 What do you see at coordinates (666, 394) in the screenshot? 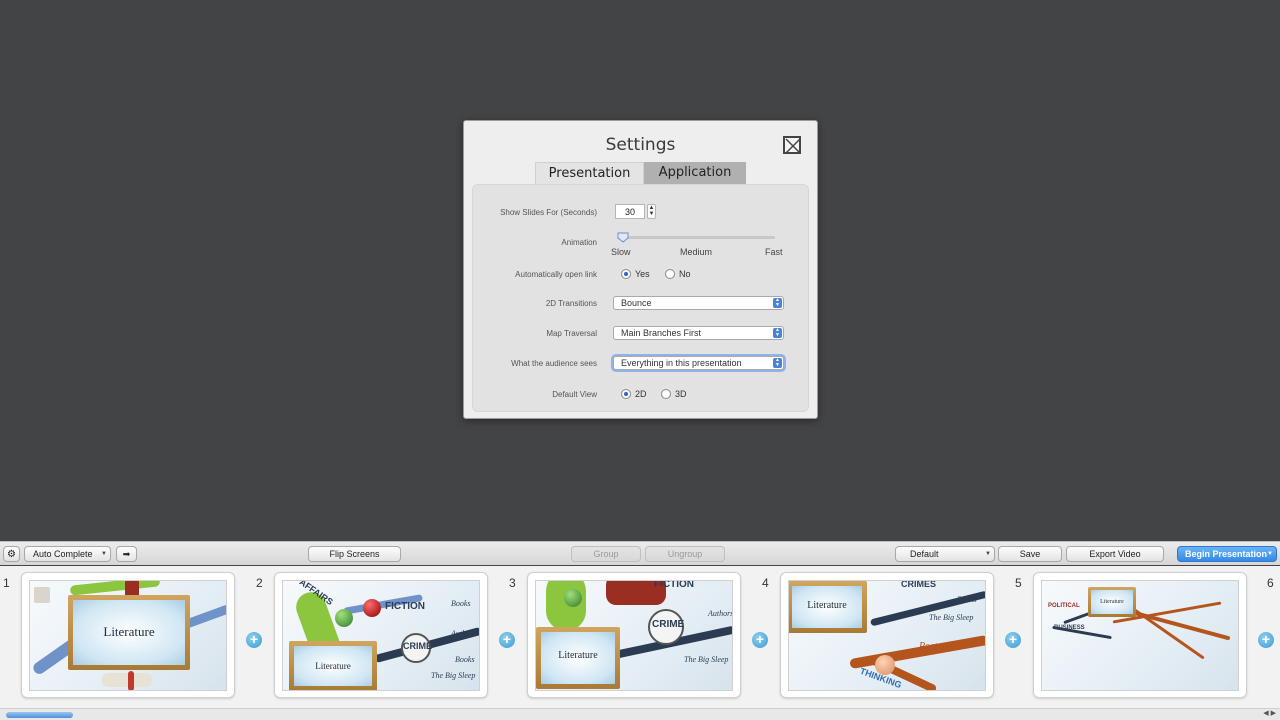
I see `default-view-3d-radio` at bounding box center [666, 394].